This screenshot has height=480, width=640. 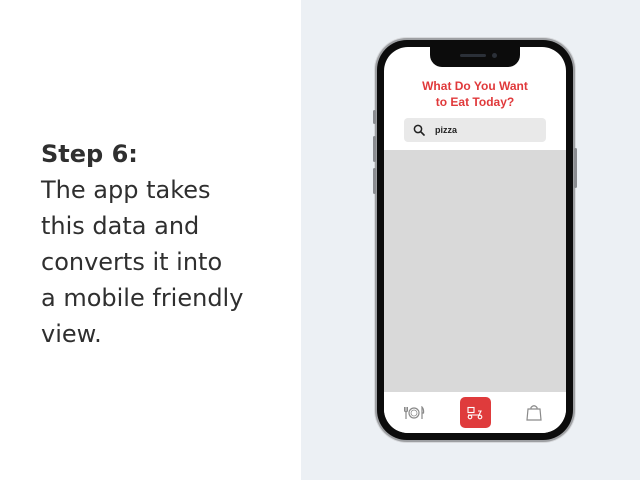 What do you see at coordinates (475, 102) in the screenshot?
I see `app-title-line: to Eat Today?` at bounding box center [475, 102].